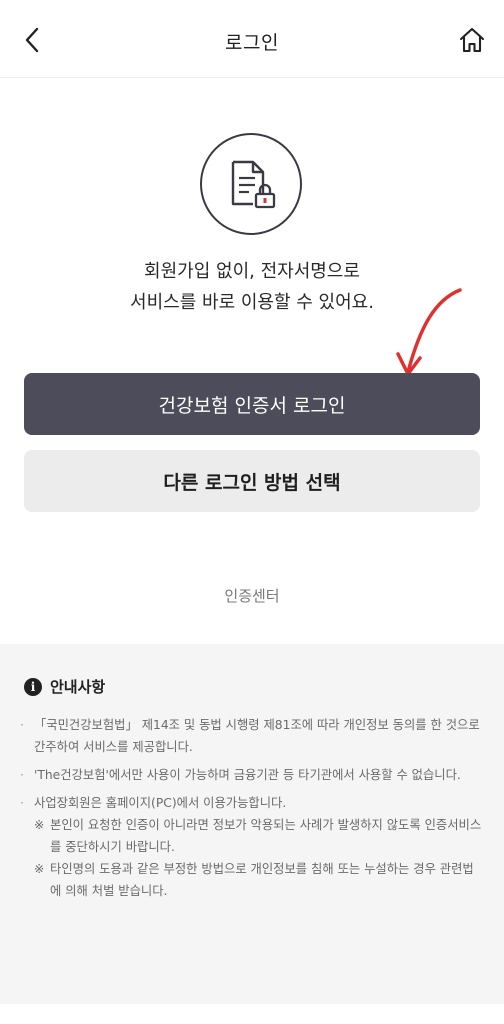 The height and width of the screenshot is (1024, 504). I want to click on home-button, so click(472, 40).